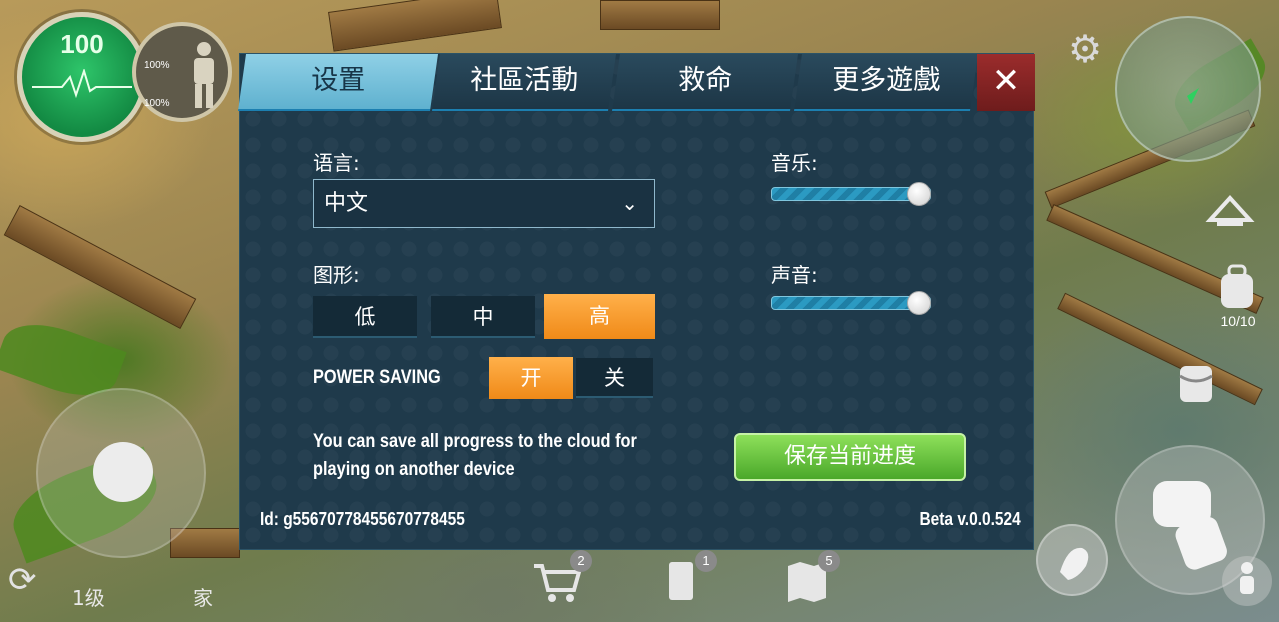 The width and height of the screenshot is (1279, 622). What do you see at coordinates (484, 203) in the screenshot?
I see `language-select: 中文 ⌄` at bounding box center [484, 203].